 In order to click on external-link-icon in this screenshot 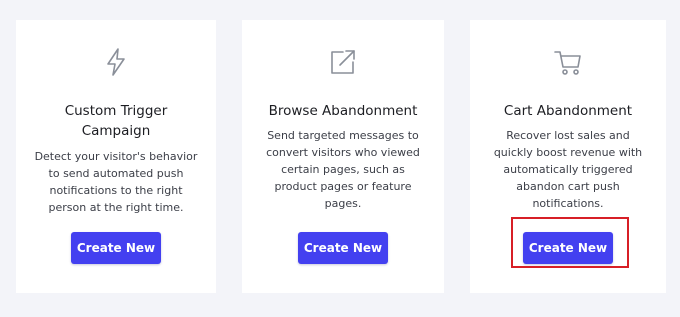, I will do `click(343, 62)`.